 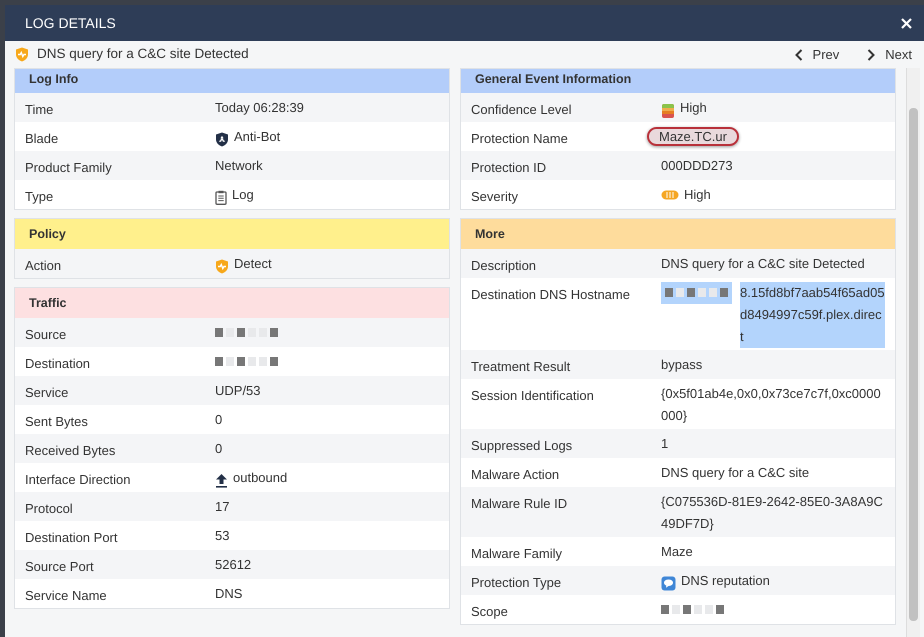 What do you see at coordinates (521, 110) in the screenshot?
I see `field-label: Confidence Level` at bounding box center [521, 110].